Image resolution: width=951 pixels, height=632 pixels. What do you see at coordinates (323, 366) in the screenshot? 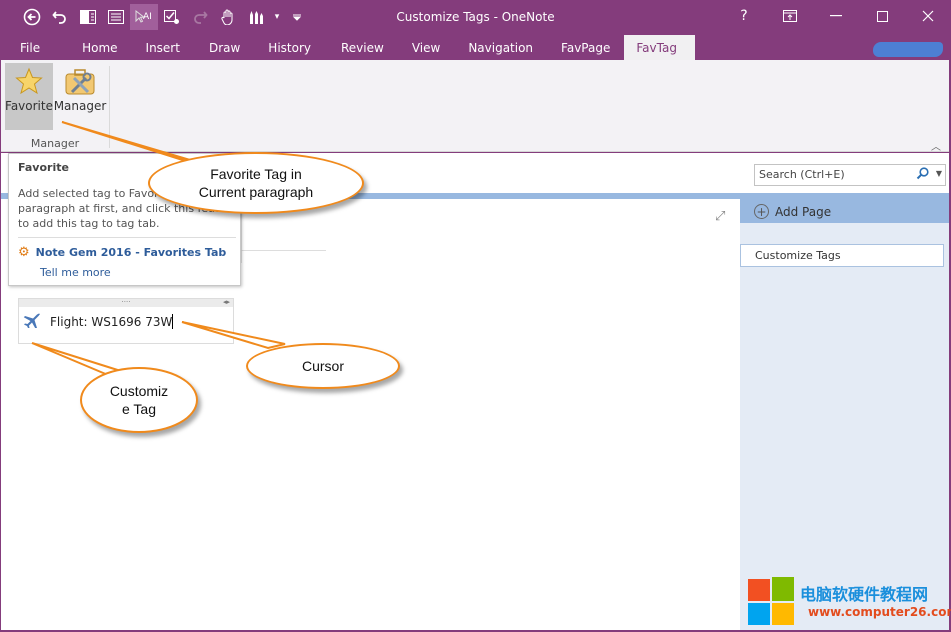
I see `callout-cursor: Cursor` at bounding box center [323, 366].